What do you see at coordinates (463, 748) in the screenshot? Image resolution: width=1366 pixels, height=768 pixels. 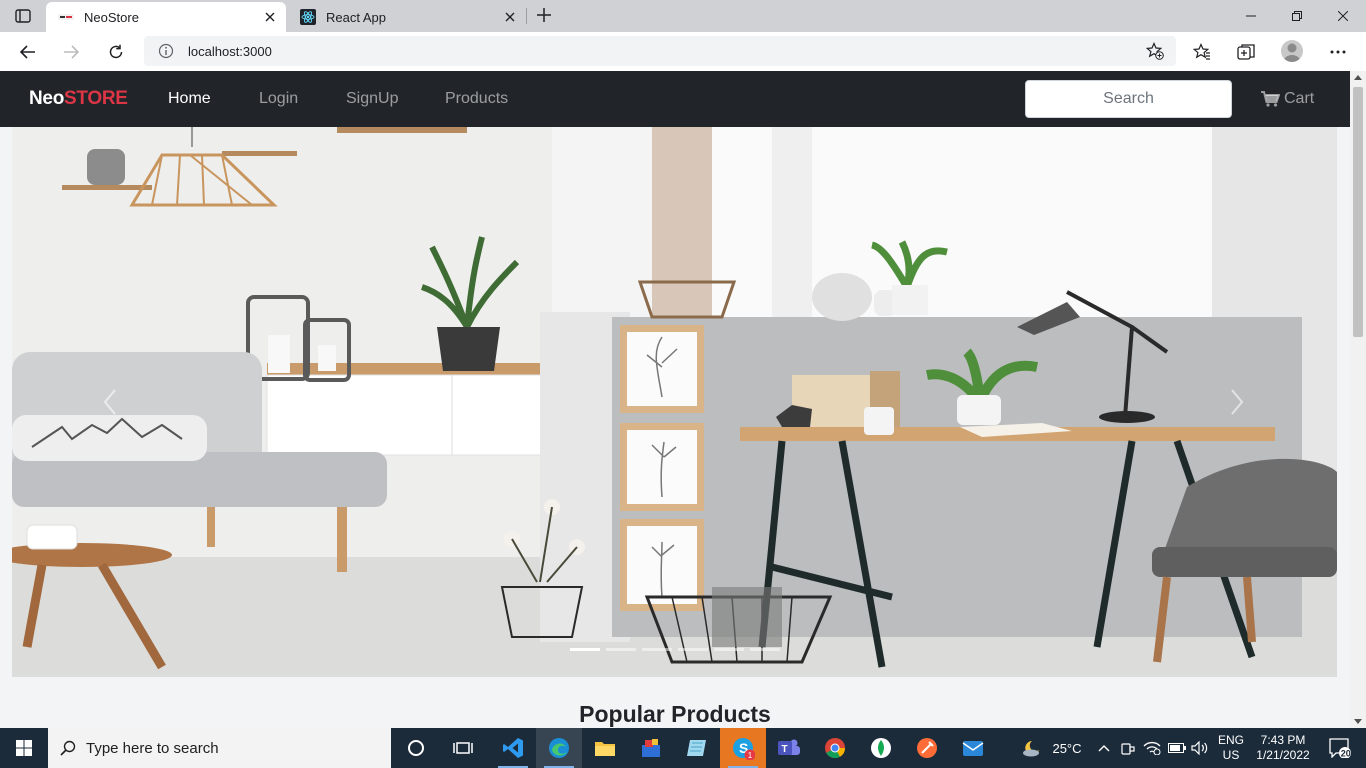 I see `task-view-icon` at bounding box center [463, 748].